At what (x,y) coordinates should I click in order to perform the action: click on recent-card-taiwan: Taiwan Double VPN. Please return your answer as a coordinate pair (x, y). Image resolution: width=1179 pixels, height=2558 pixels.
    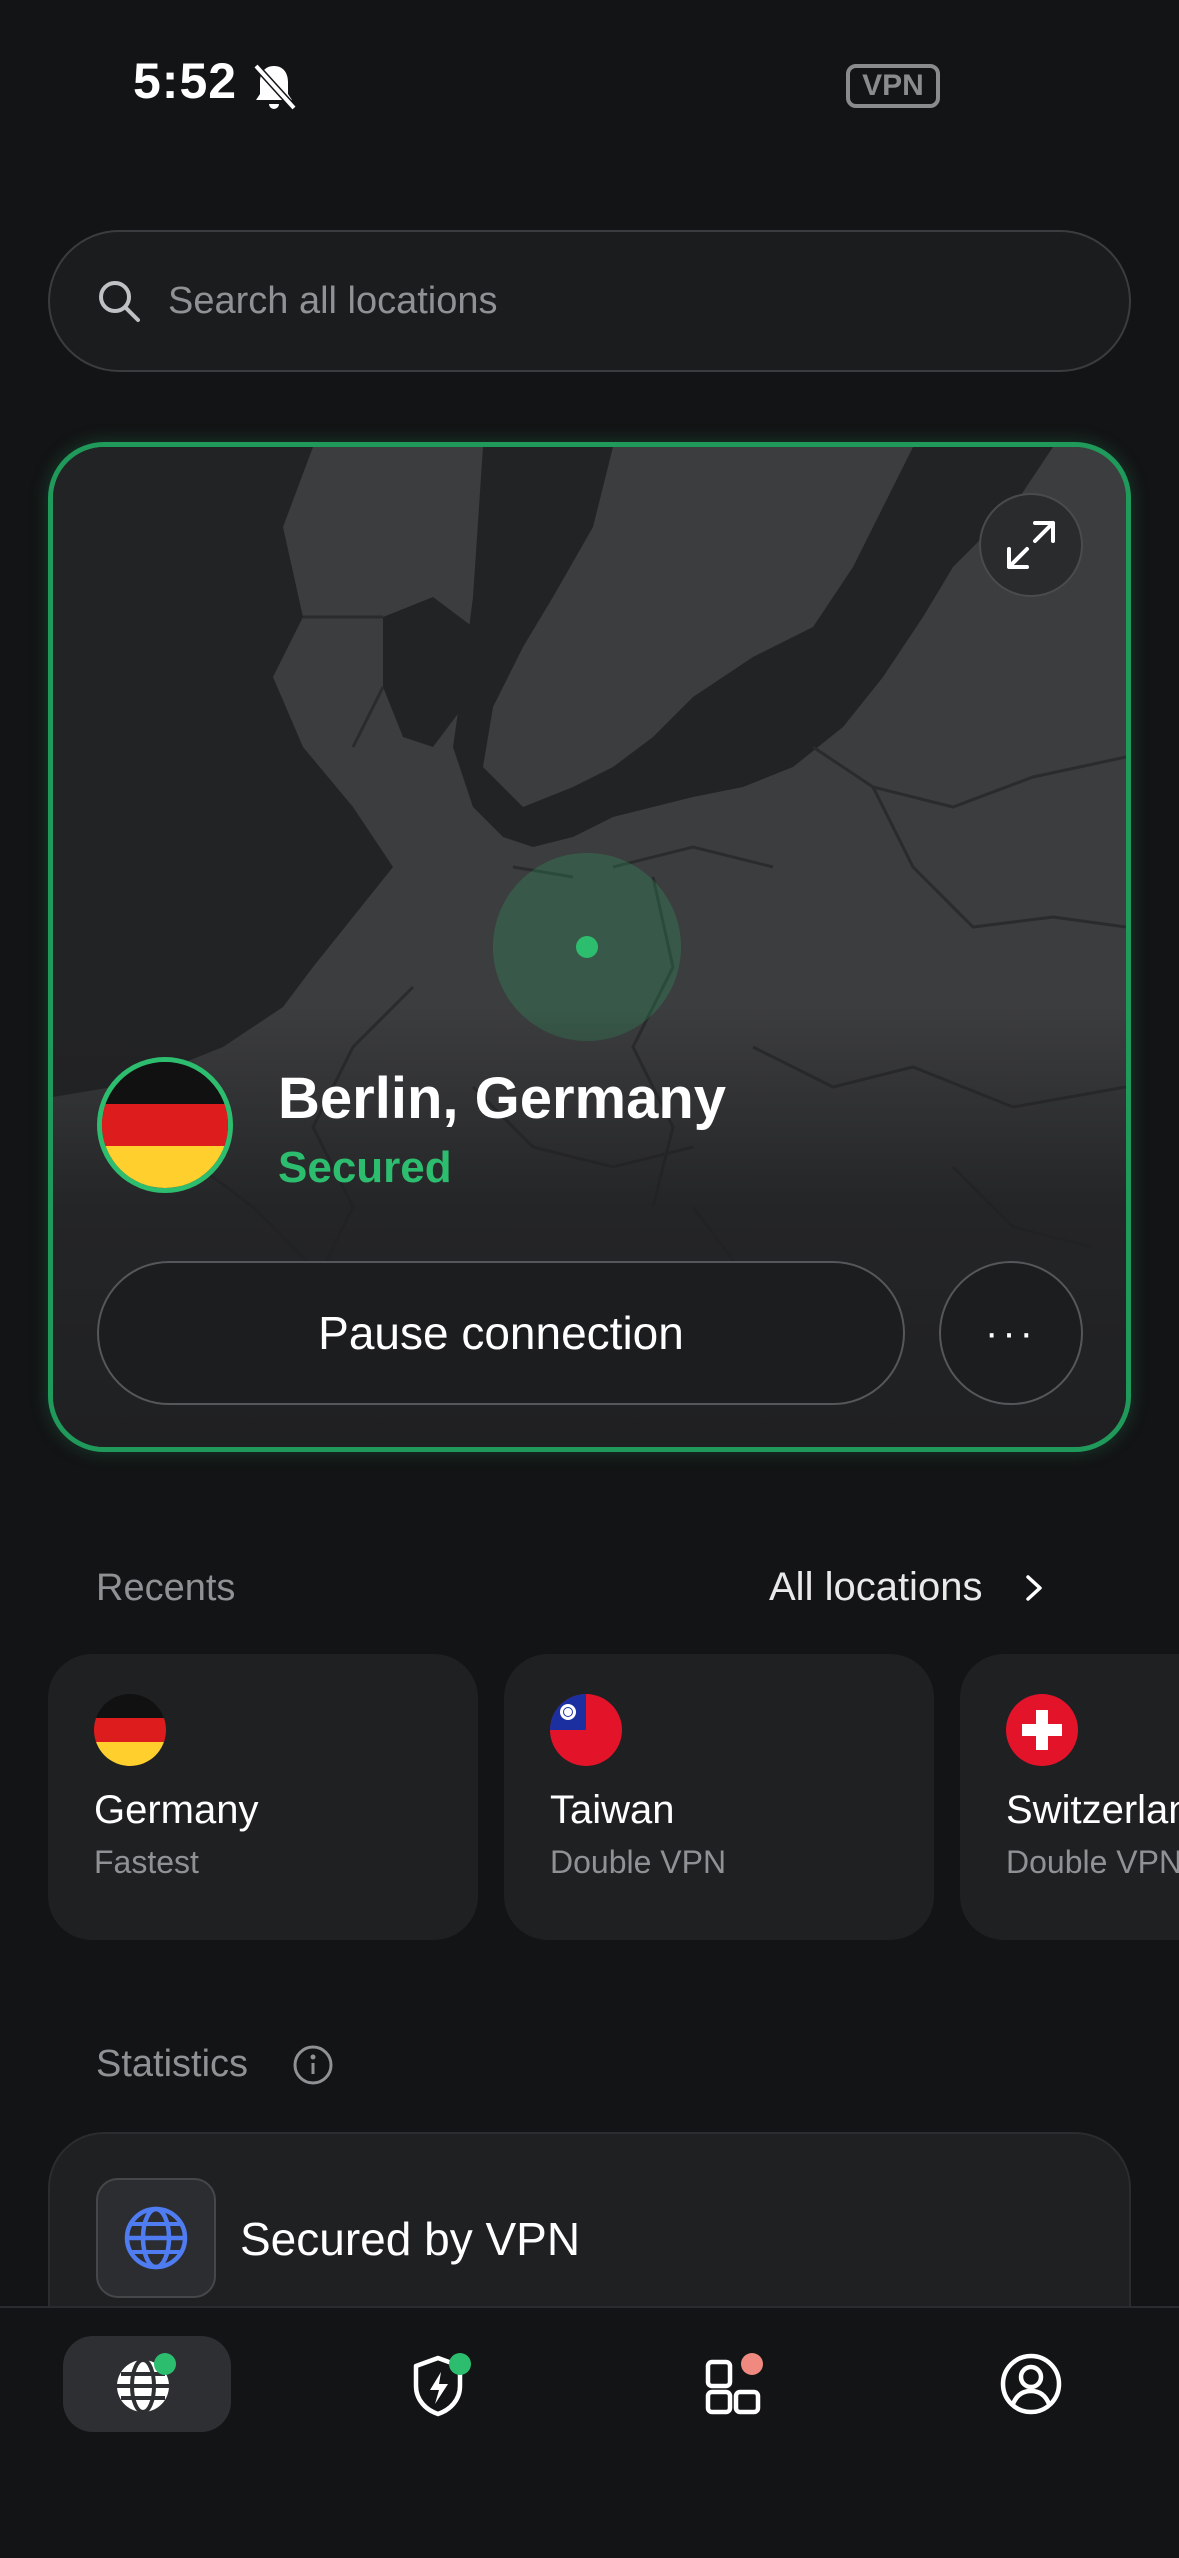
    Looking at the image, I should click on (719, 1797).